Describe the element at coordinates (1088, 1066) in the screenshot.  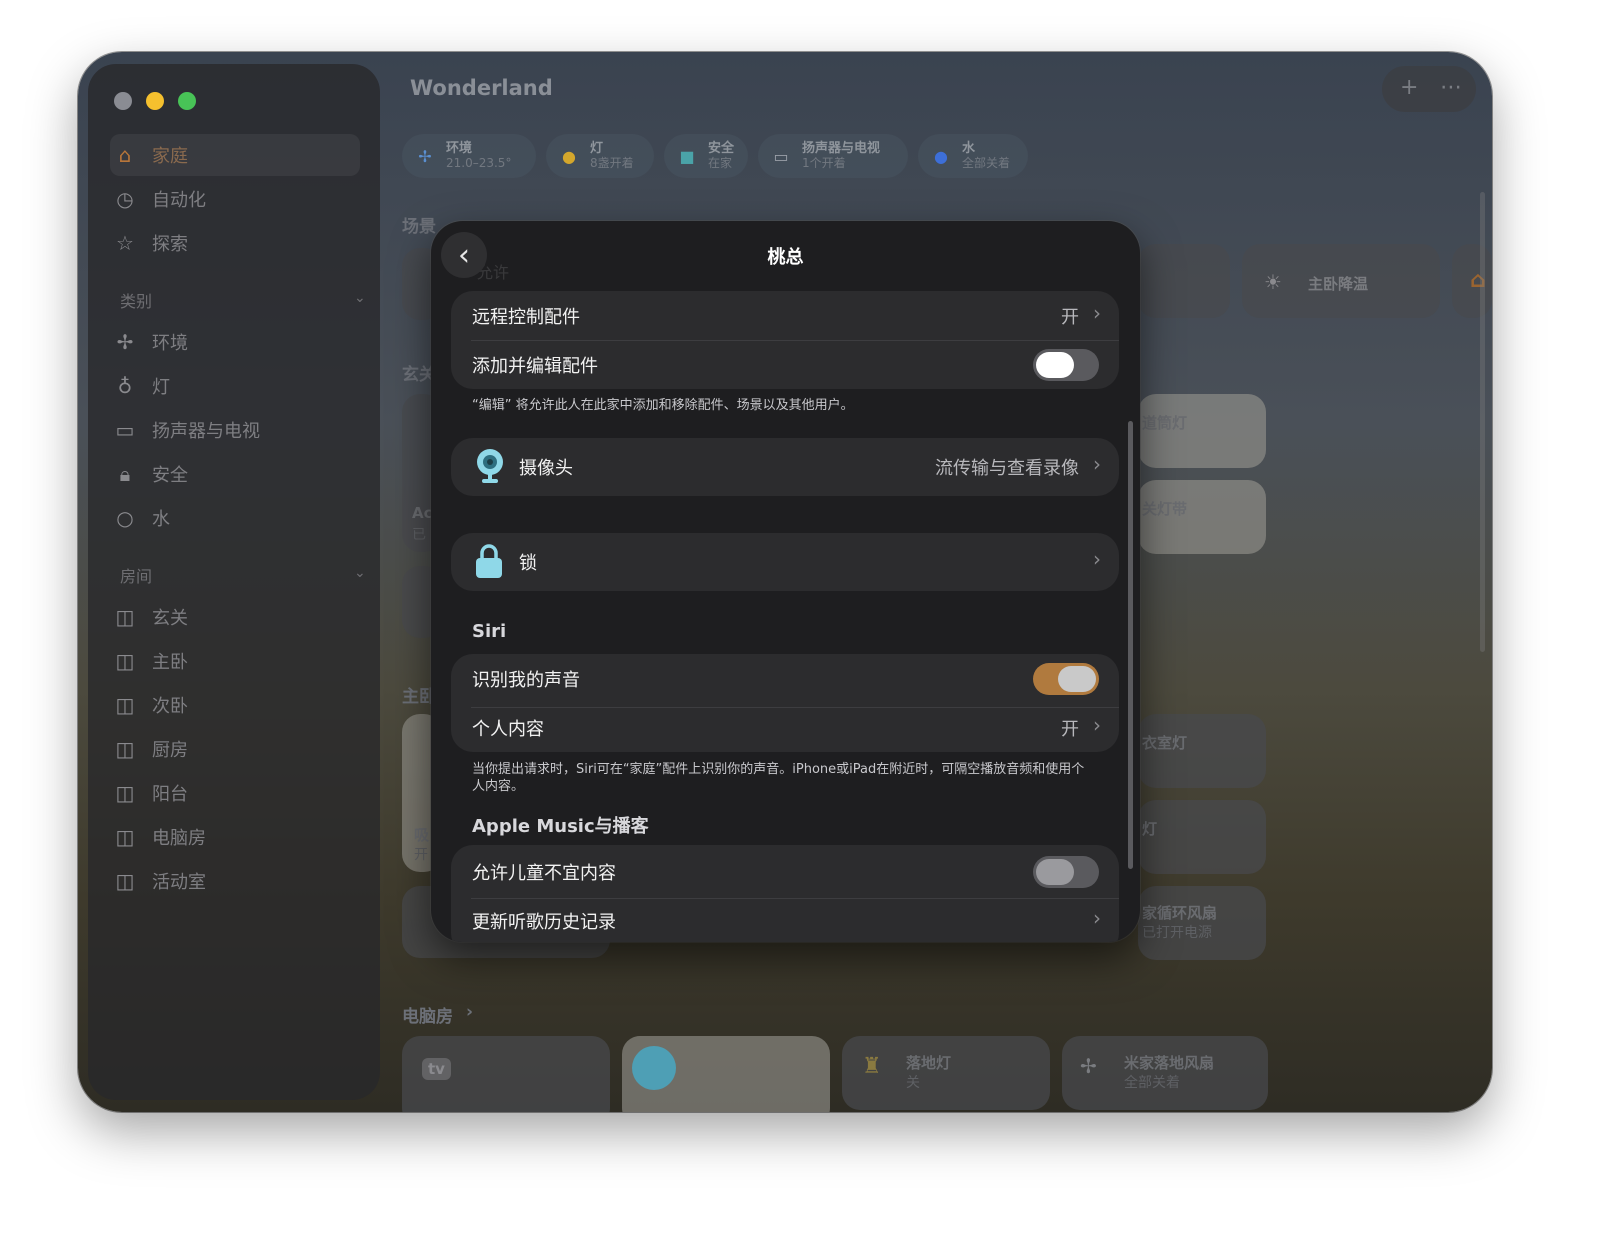
I see `fan-warning-icon: ✢` at that location.